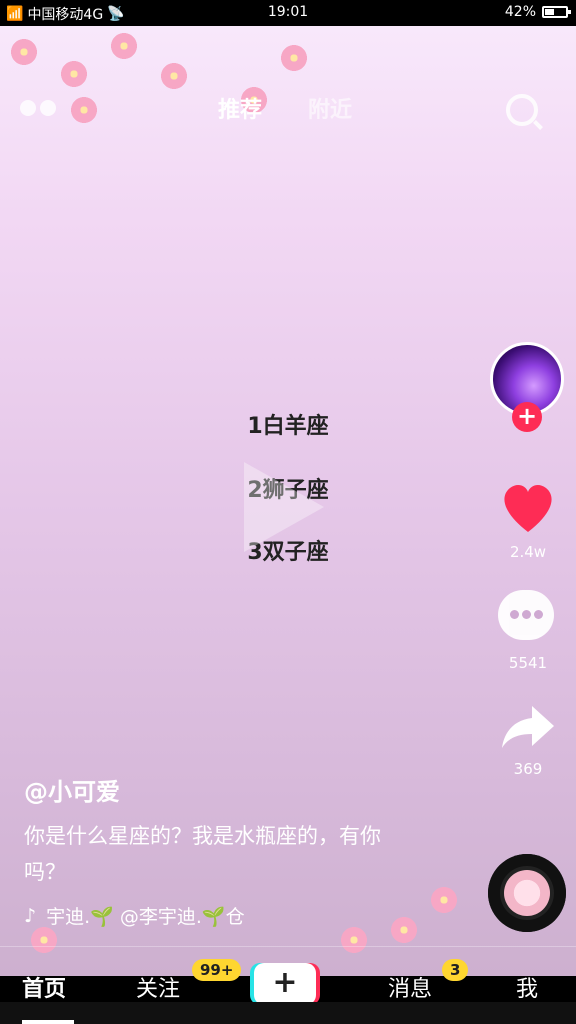 The image size is (576, 1024). What do you see at coordinates (285, 984) in the screenshot?
I see `create-button: +` at bounding box center [285, 984].